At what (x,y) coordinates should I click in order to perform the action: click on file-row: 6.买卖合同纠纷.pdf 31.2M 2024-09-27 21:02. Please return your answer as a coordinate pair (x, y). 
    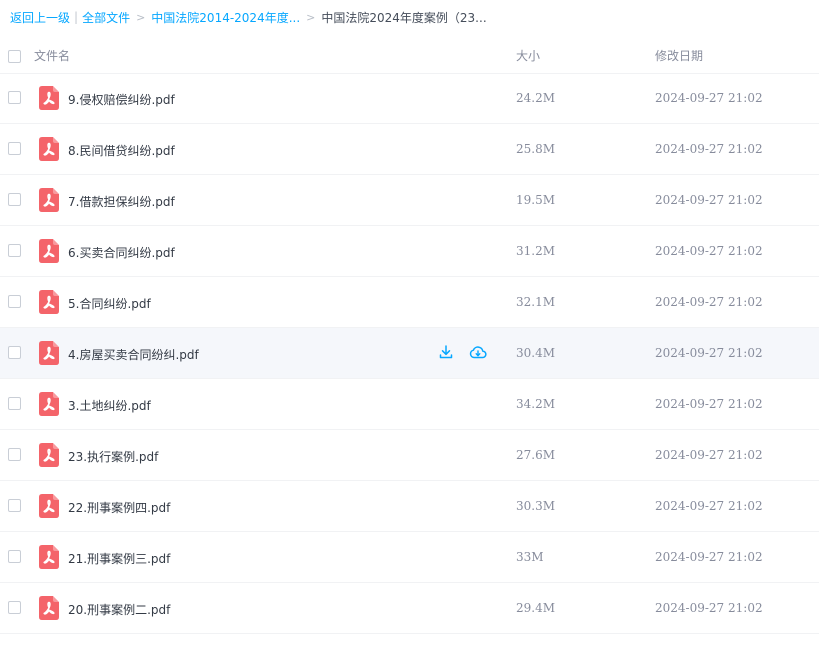
    Looking at the image, I should click on (409, 251).